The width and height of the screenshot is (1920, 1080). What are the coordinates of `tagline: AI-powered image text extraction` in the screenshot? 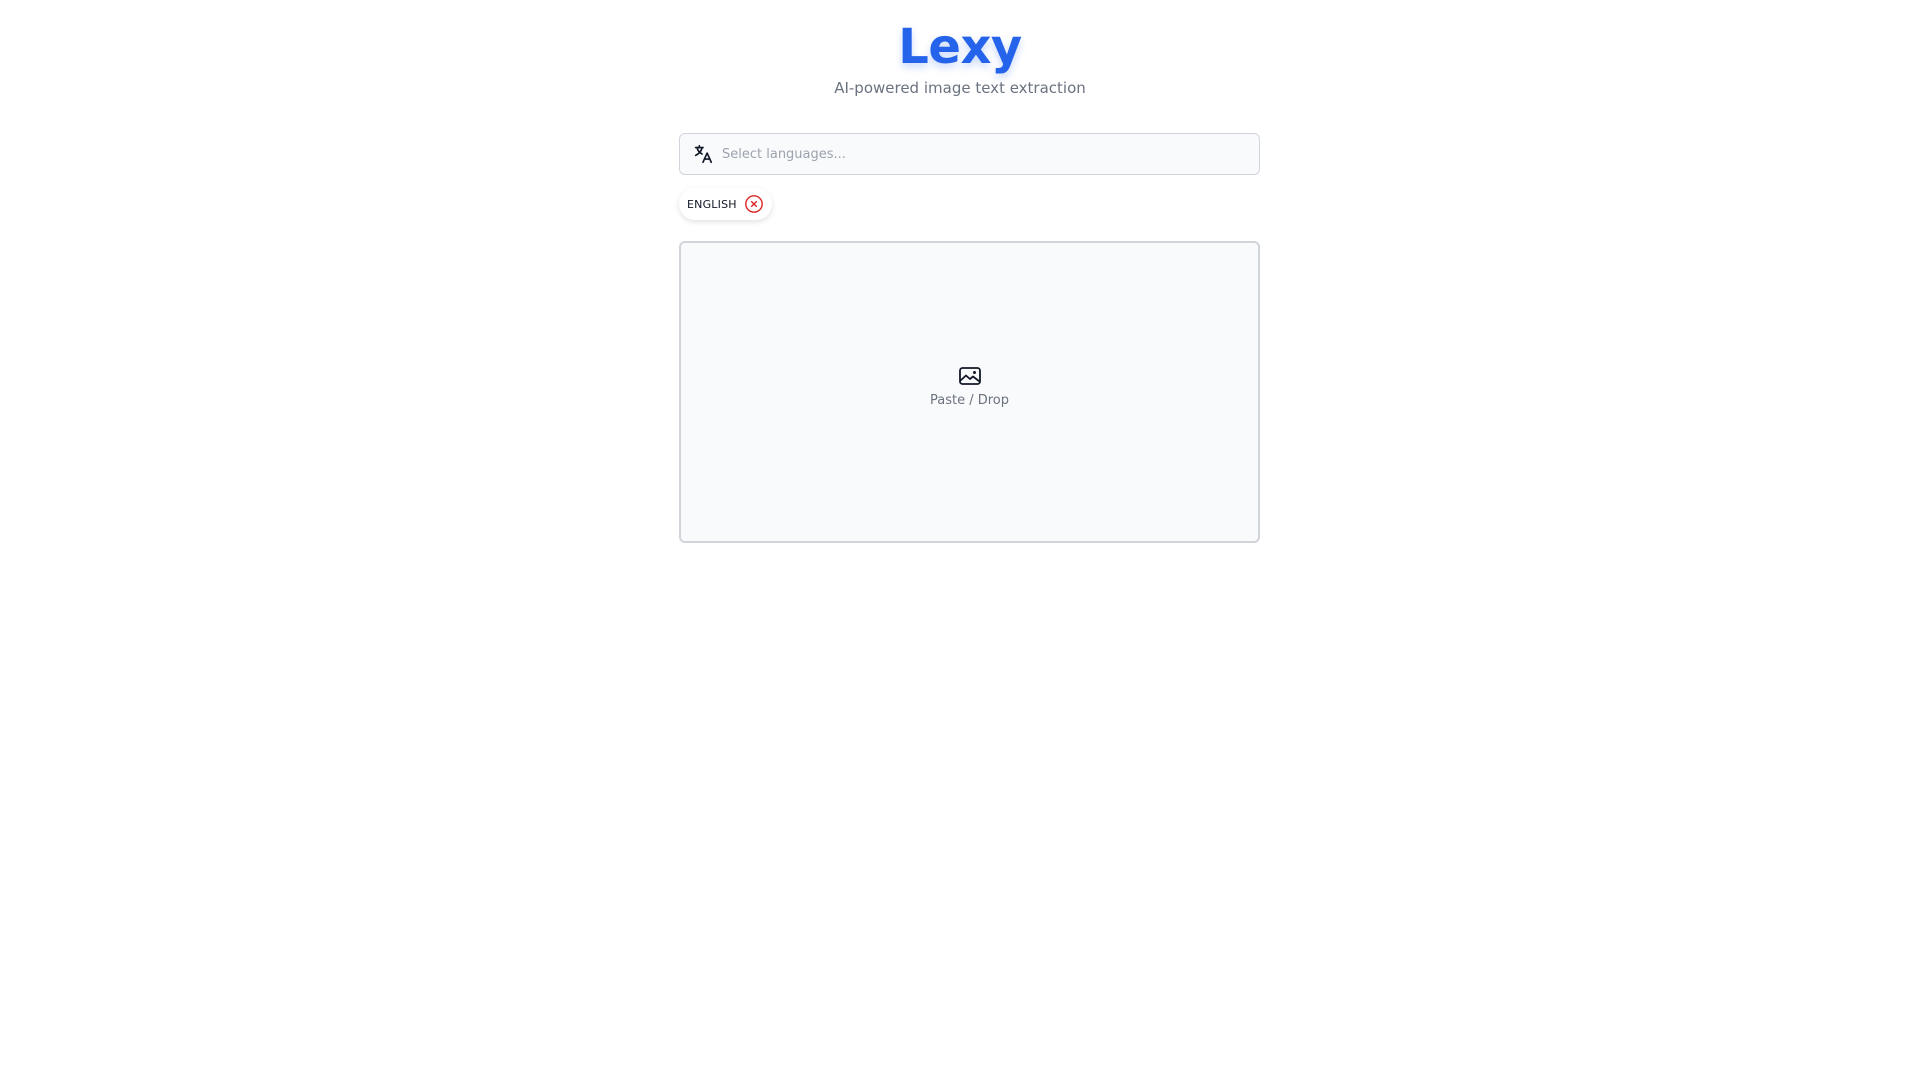 It's located at (960, 88).